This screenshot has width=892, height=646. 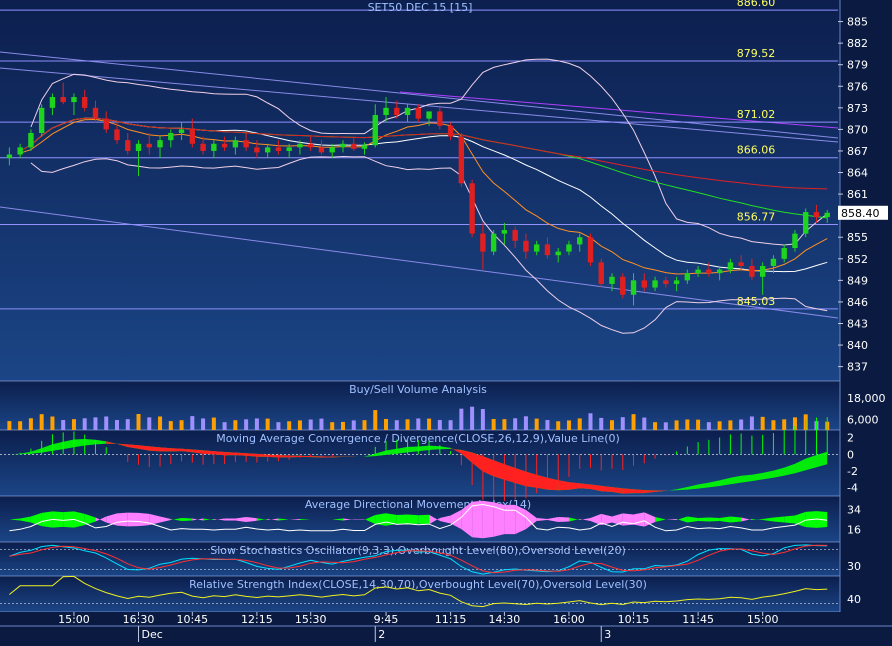 I want to click on level-label: 845.03, so click(x=756, y=301).